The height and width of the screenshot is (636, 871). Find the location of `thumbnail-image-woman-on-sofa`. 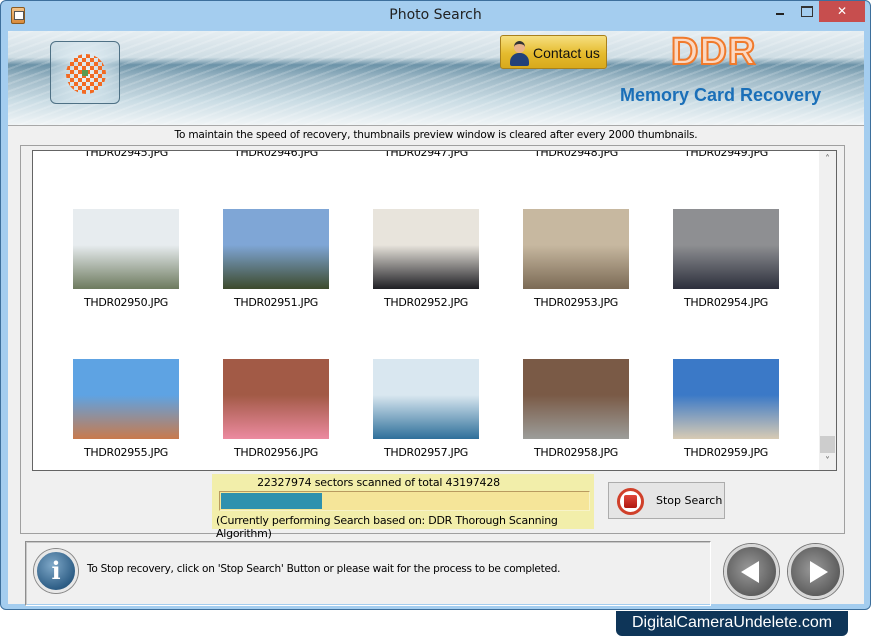

thumbnail-image-woman-on-sofa is located at coordinates (426, 249).